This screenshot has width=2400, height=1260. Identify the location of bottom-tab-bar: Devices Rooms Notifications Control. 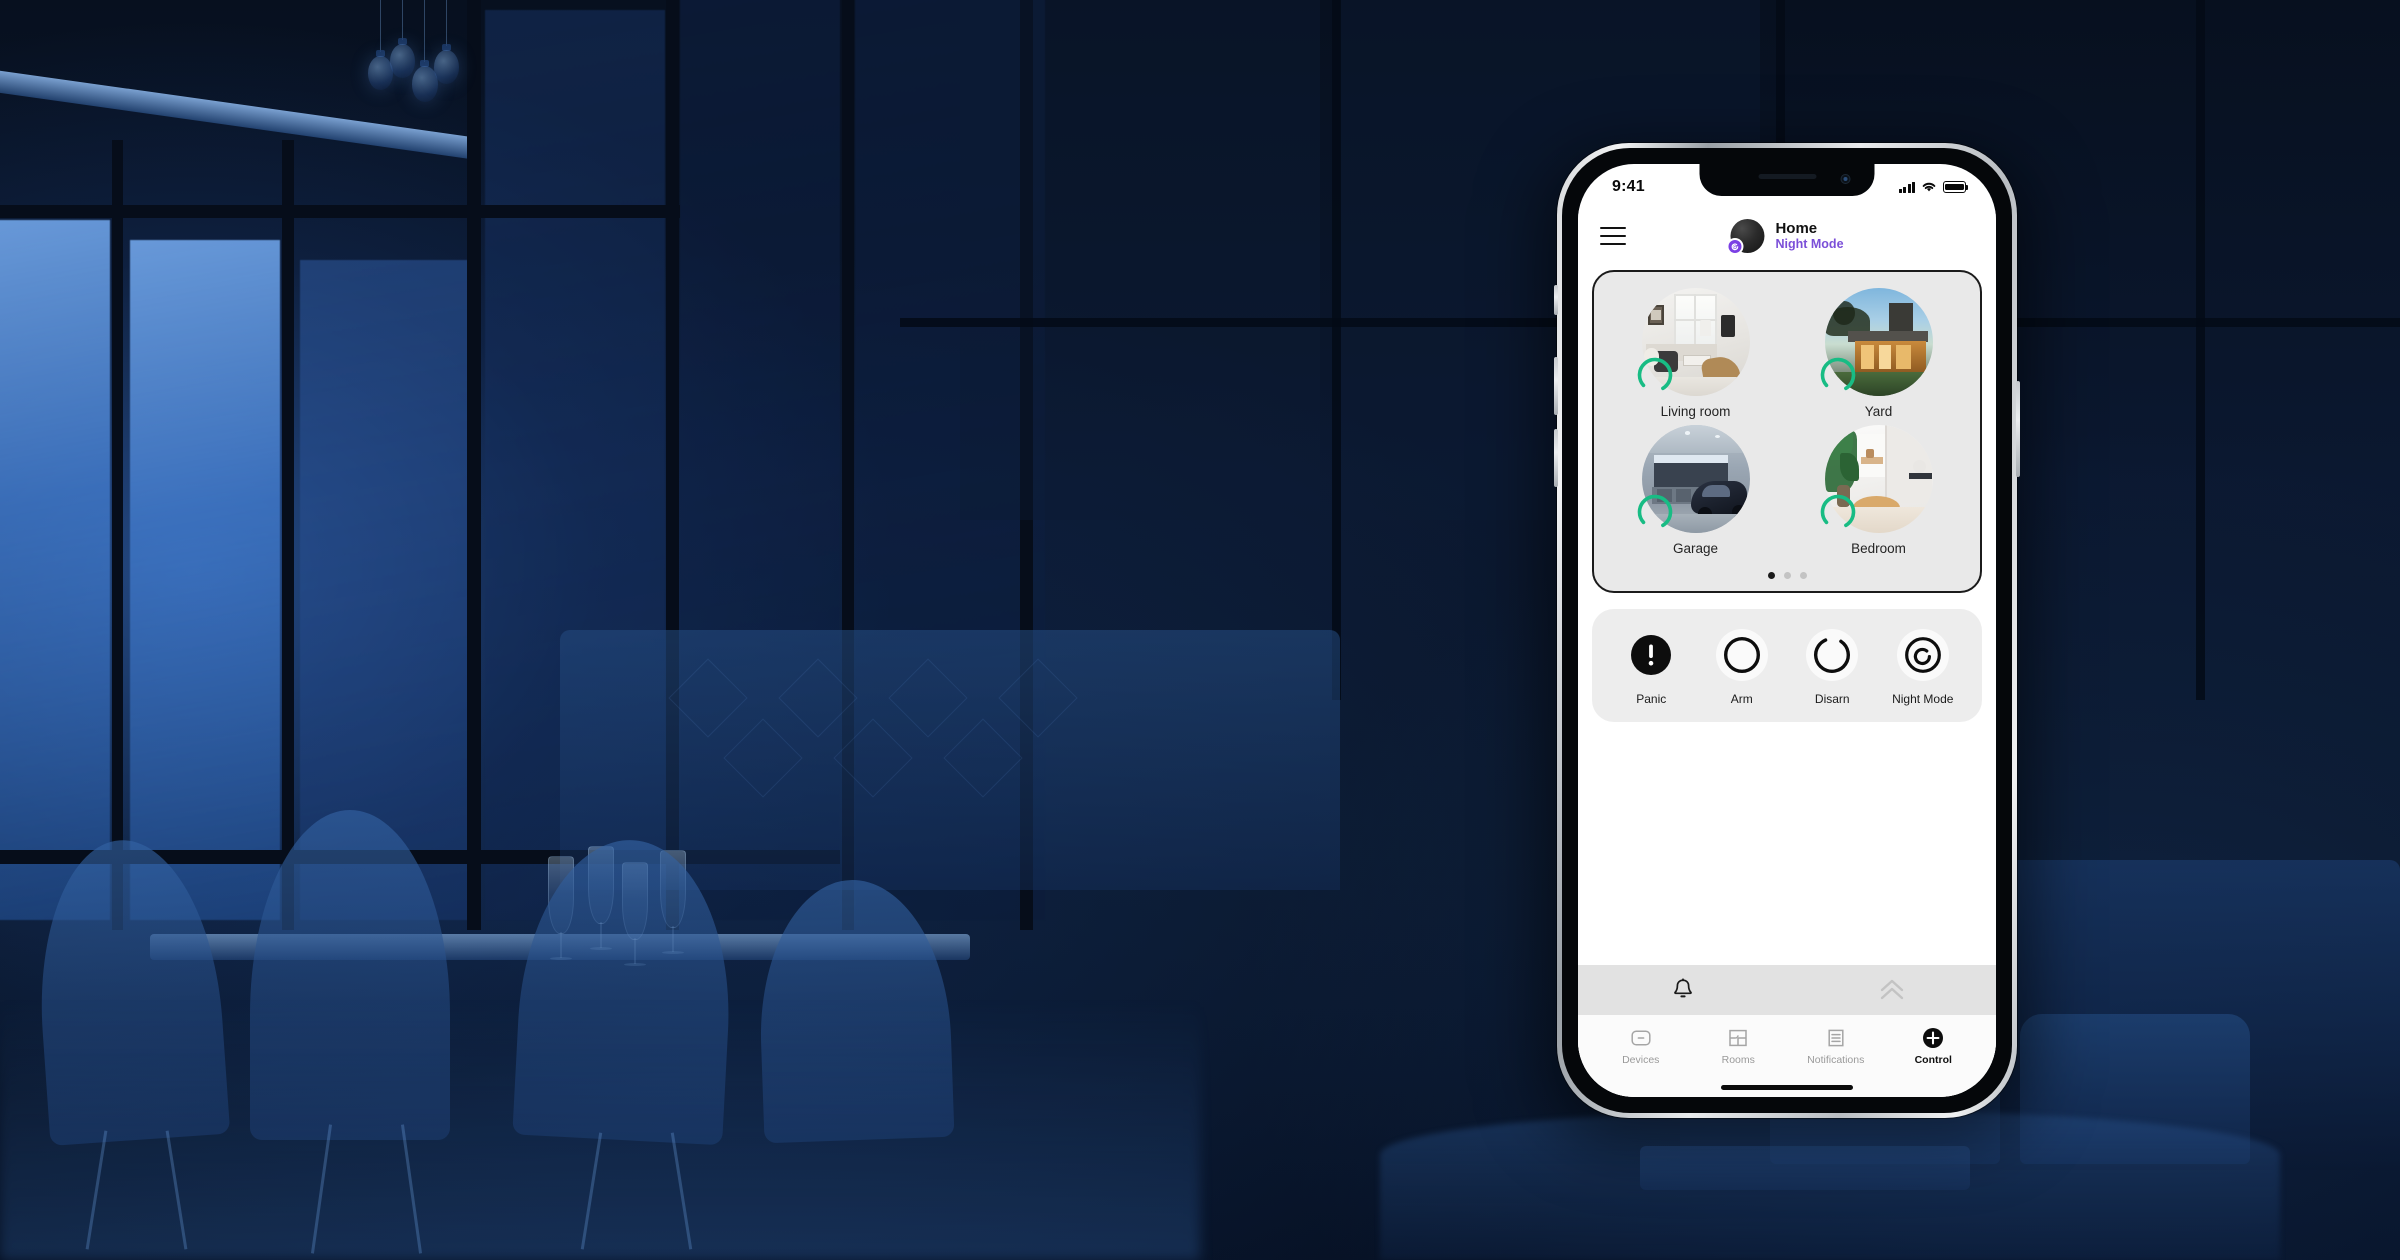
(1787, 1046).